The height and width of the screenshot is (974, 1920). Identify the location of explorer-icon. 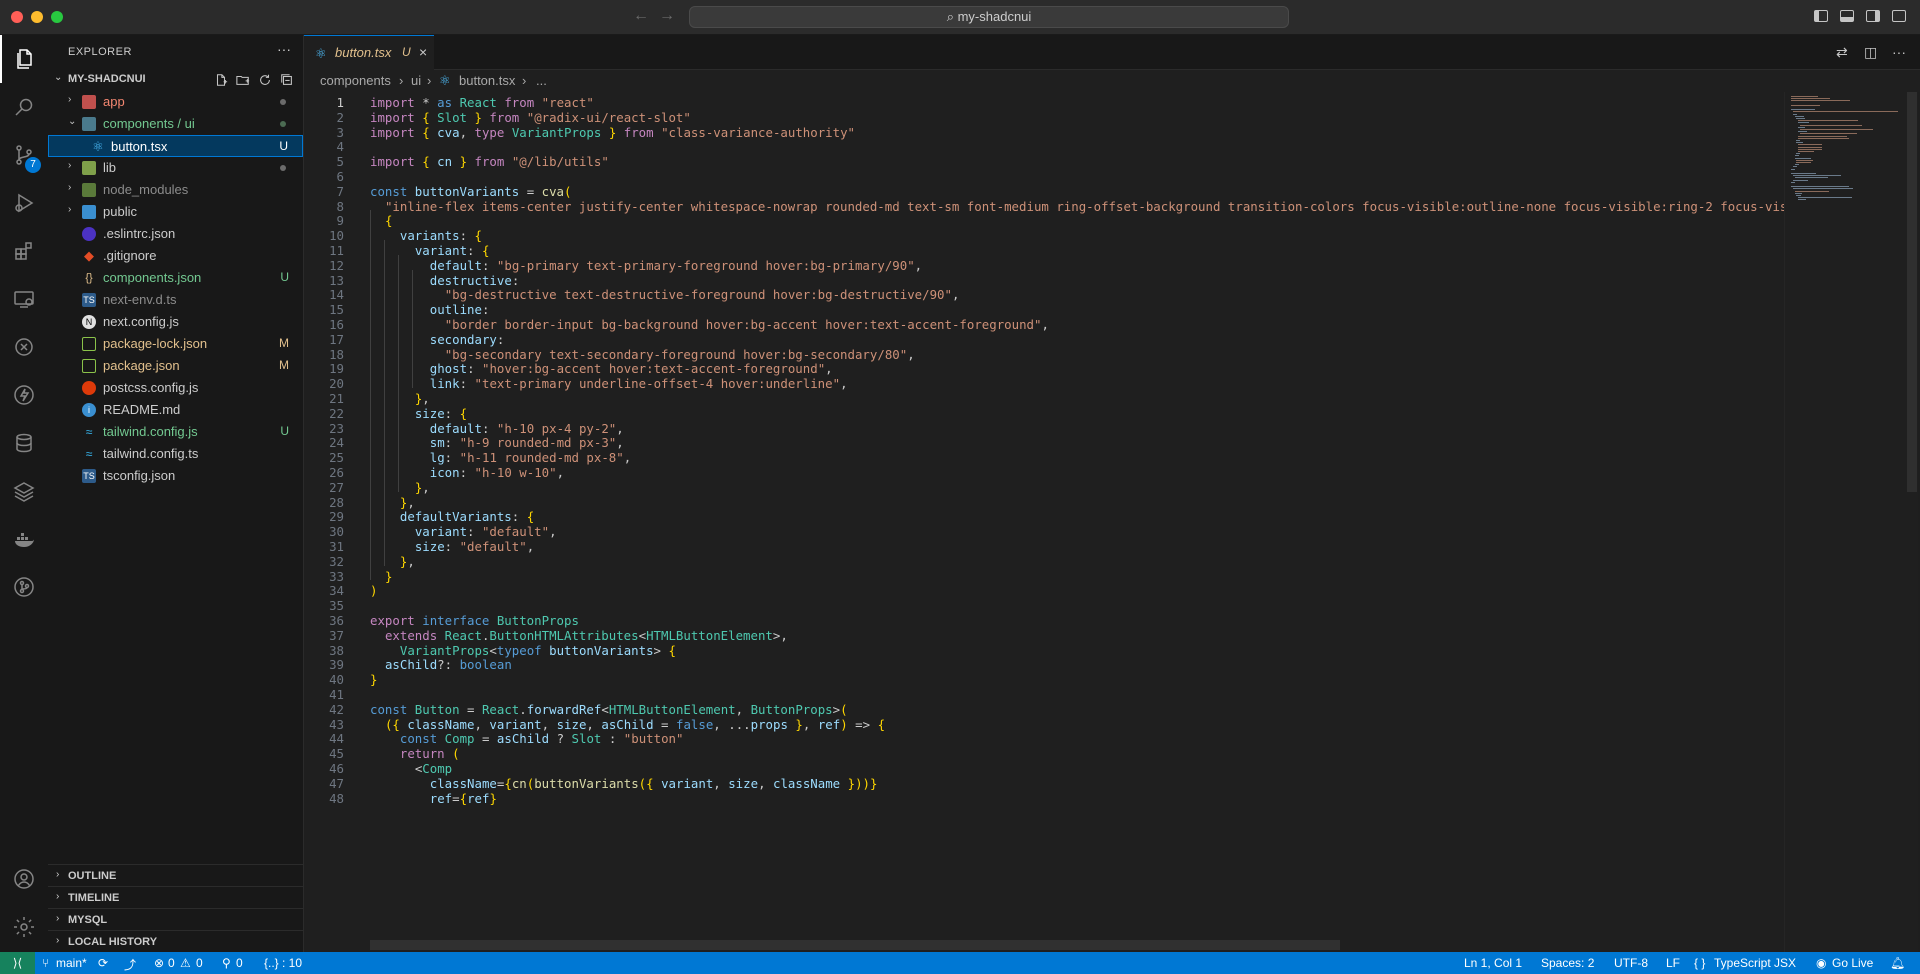
(24, 59).